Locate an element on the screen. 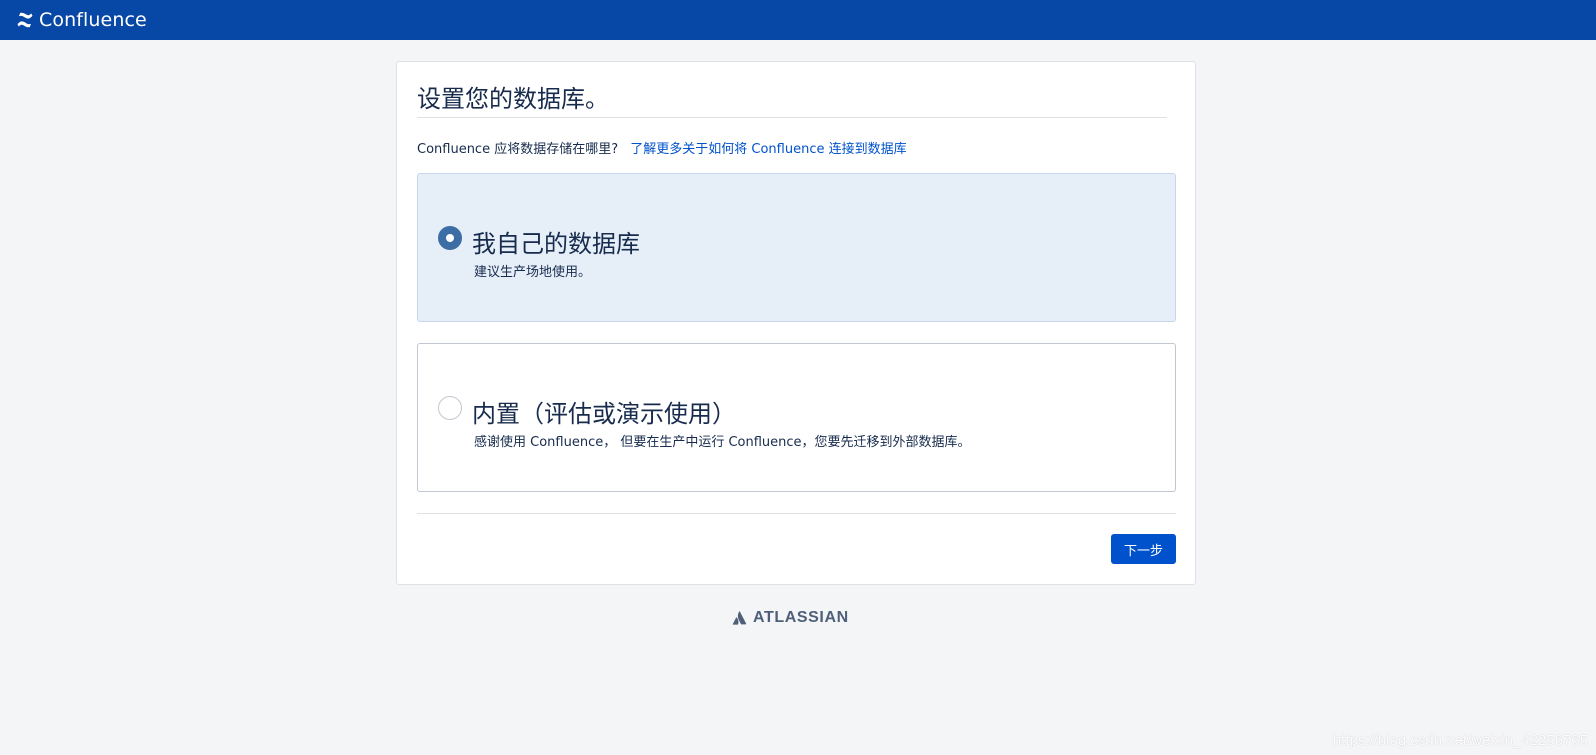  confluence-icon is located at coordinates (25, 20).